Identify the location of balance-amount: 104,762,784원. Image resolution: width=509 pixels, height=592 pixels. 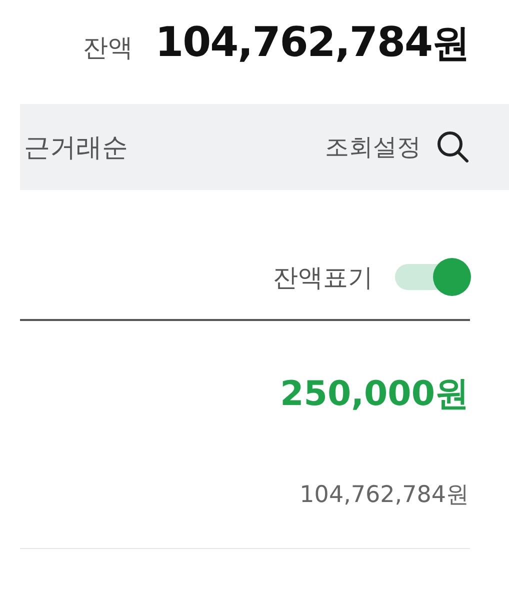
(312, 43).